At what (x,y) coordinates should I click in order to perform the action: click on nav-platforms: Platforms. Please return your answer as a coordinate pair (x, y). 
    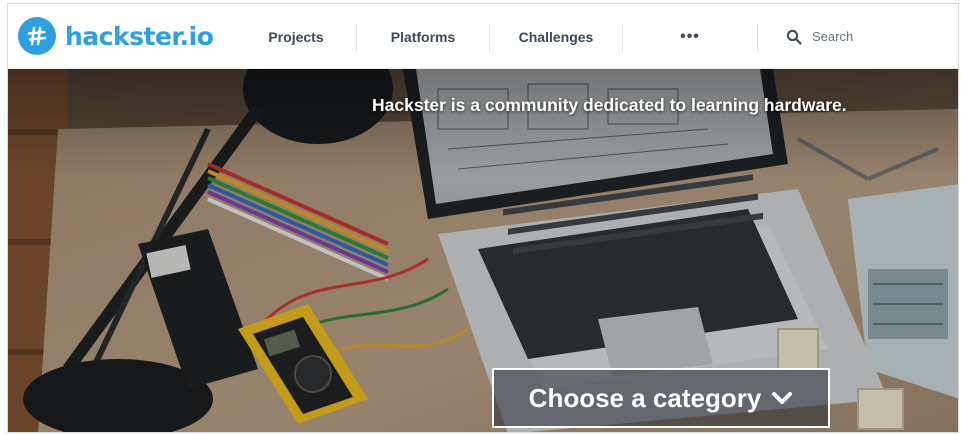
    Looking at the image, I should click on (423, 36).